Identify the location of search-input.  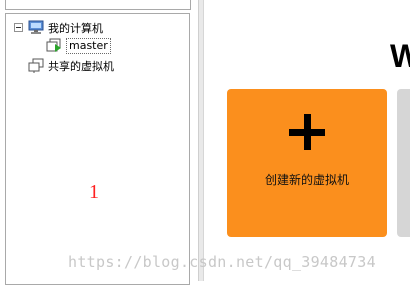
(98, 5).